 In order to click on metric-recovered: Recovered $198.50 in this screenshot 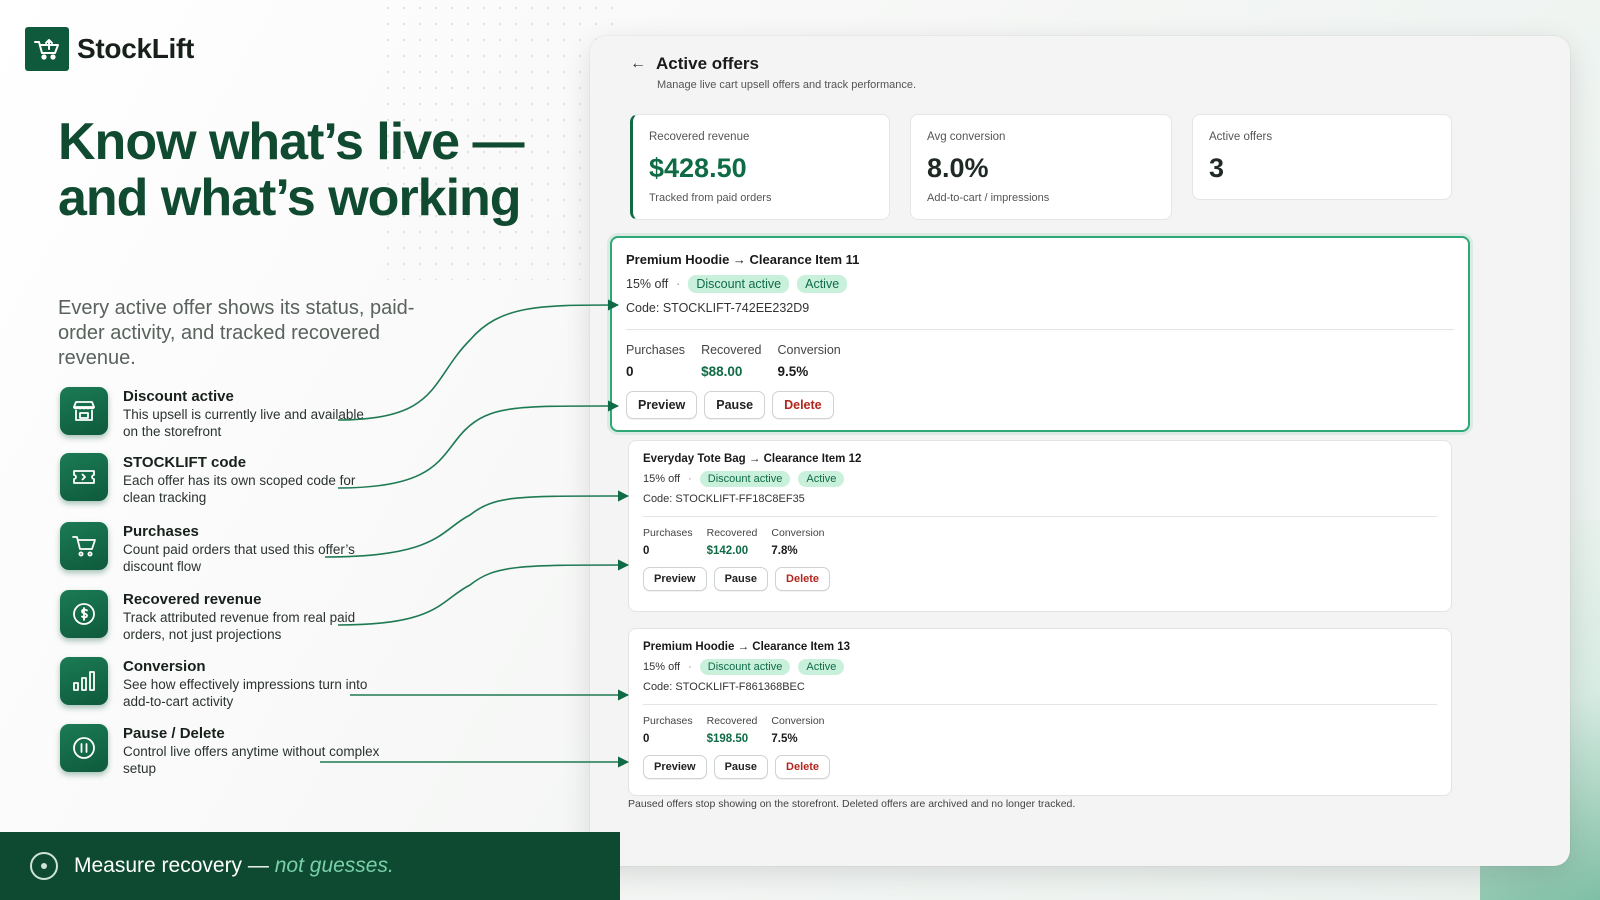, I will do `click(732, 730)`.